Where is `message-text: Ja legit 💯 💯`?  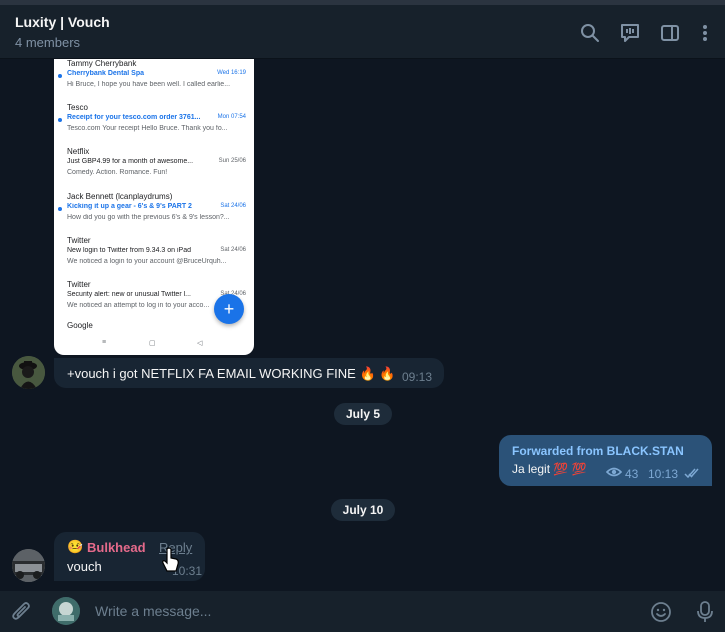
message-text: Ja legit 💯 💯 is located at coordinates (549, 469).